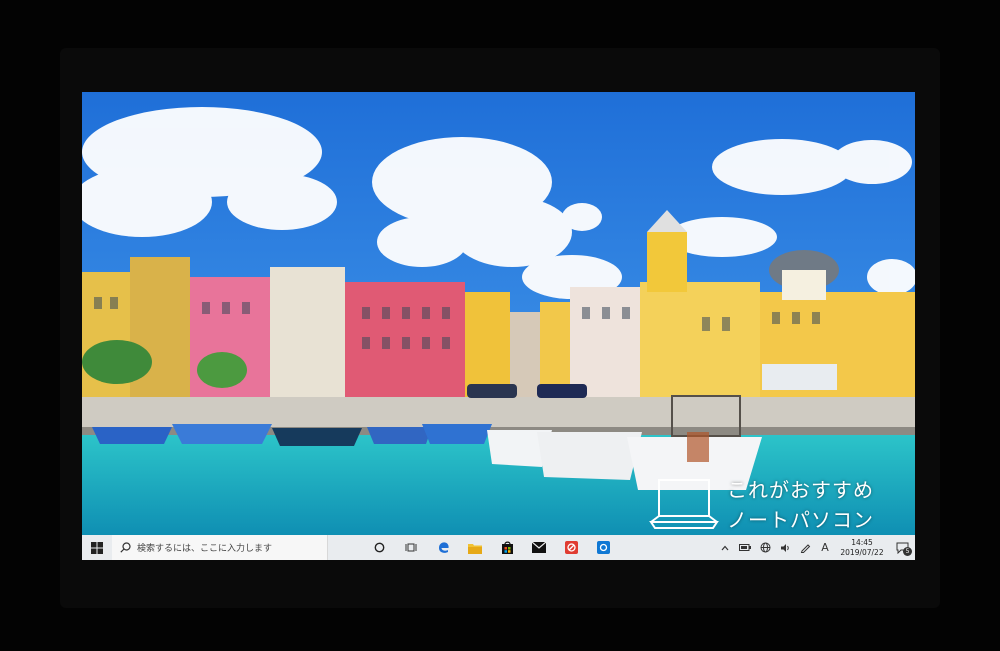 Image resolution: width=1000 pixels, height=651 pixels. Describe the element at coordinates (862, 542) in the screenshot. I see `clock-time: 14:45` at that location.